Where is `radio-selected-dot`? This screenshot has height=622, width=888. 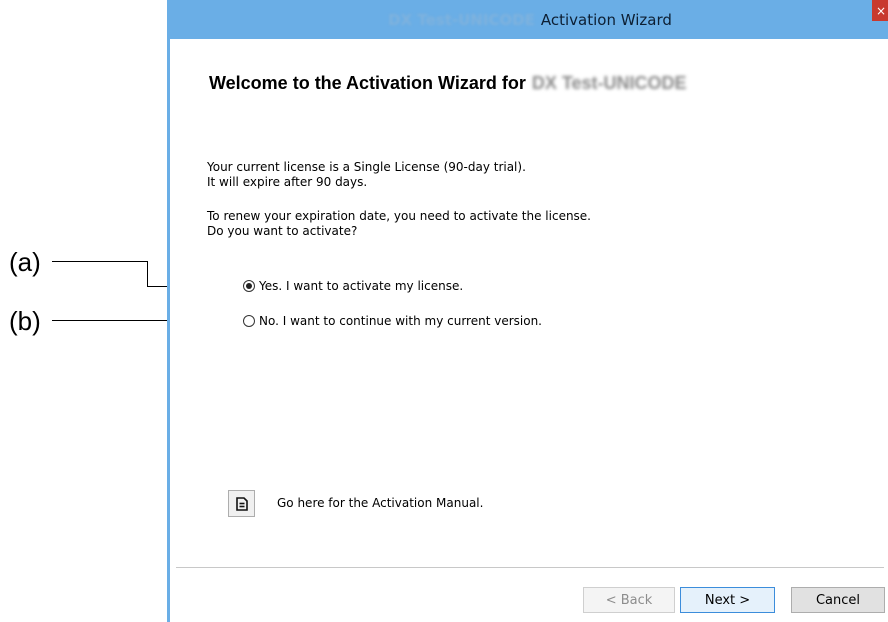 radio-selected-dot is located at coordinates (249, 286).